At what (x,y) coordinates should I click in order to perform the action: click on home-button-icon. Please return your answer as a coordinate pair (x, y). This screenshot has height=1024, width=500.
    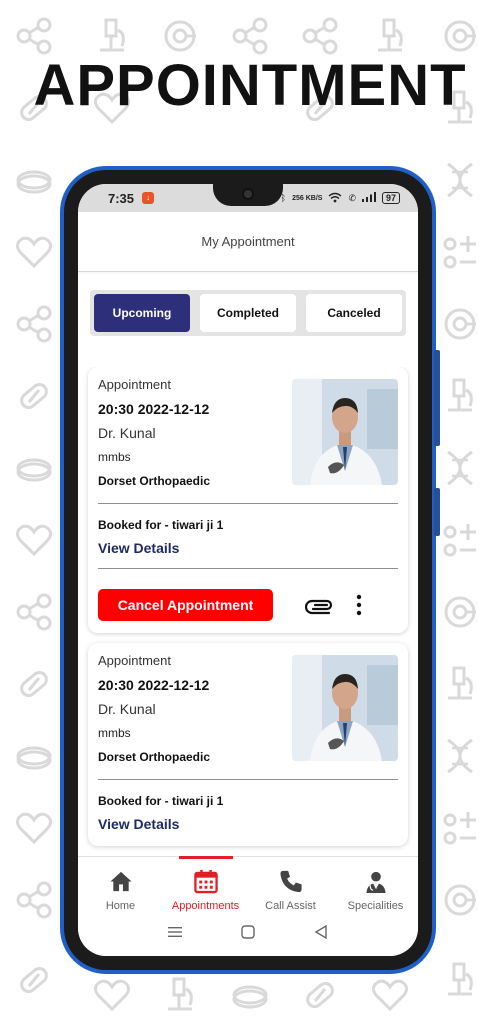
    Looking at the image, I should click on (248, 934).